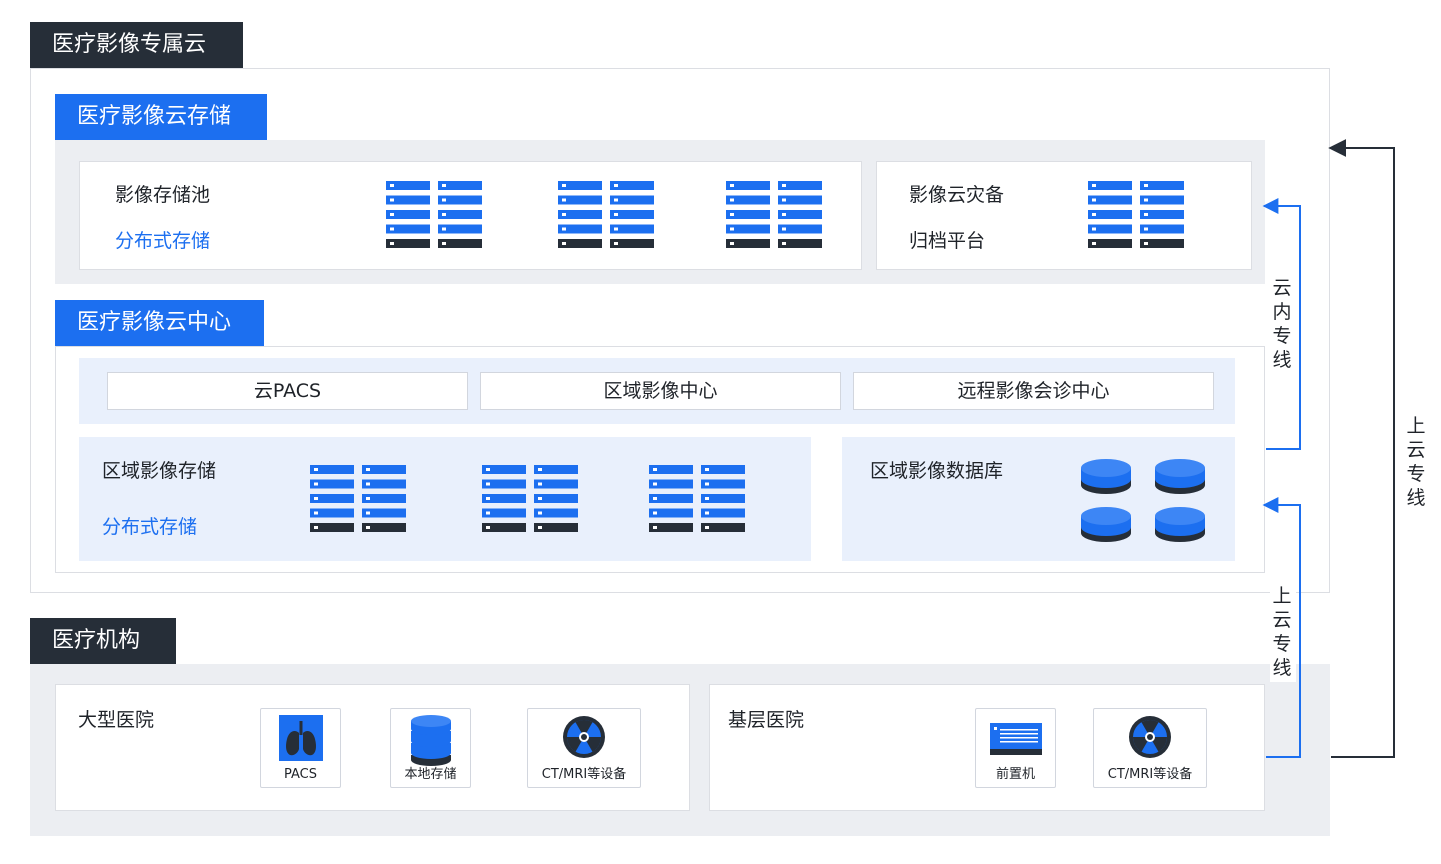  Describe the element at coordinates (1361, 448) in the screenshot. I see `upload-outer-arrow` at that location.